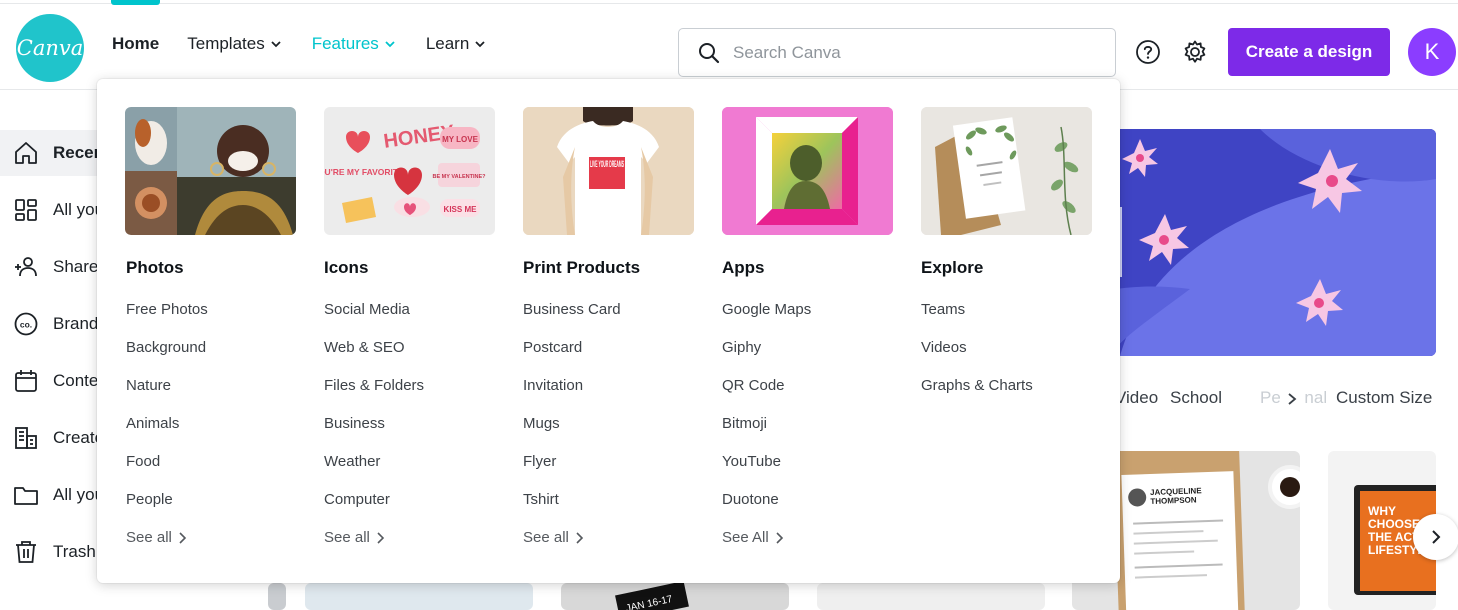  I want to click on print-products-thumbnail: LIVE YOUR DREAMS, so click(608, 171).